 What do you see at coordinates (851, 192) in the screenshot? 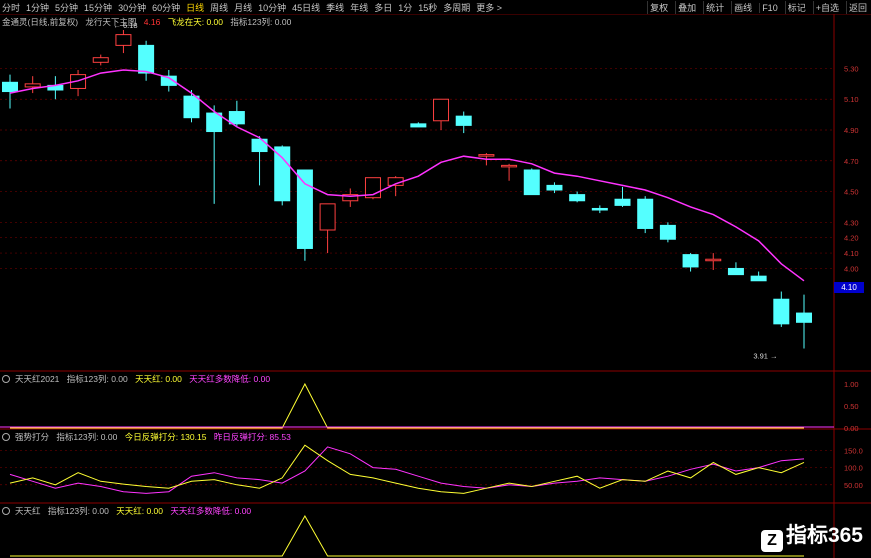
I see `price-axis-label: 4.50` at bounding box center [851, 192].